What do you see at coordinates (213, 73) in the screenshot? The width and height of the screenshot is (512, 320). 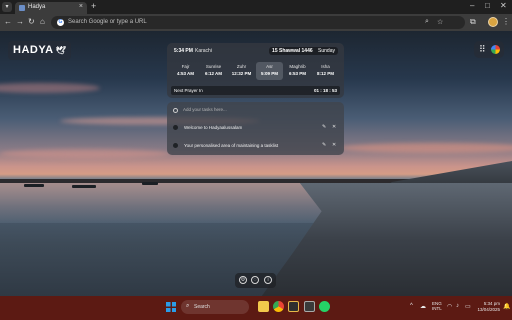 I see `prayer-time: 6:12 AM` at bounding box center [213, 73].